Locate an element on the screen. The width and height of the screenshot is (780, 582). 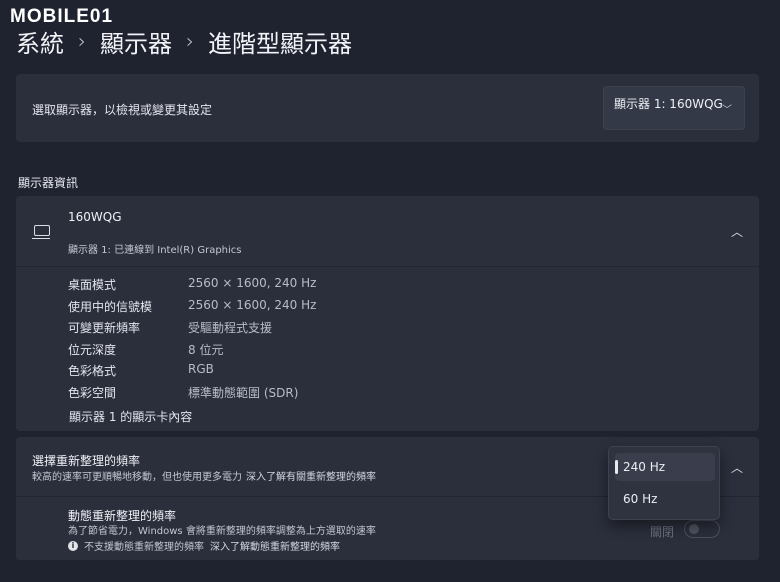
info-row: 桌面模式 2560 × 1600, 240 Hz is located at coordinates (192, 284).